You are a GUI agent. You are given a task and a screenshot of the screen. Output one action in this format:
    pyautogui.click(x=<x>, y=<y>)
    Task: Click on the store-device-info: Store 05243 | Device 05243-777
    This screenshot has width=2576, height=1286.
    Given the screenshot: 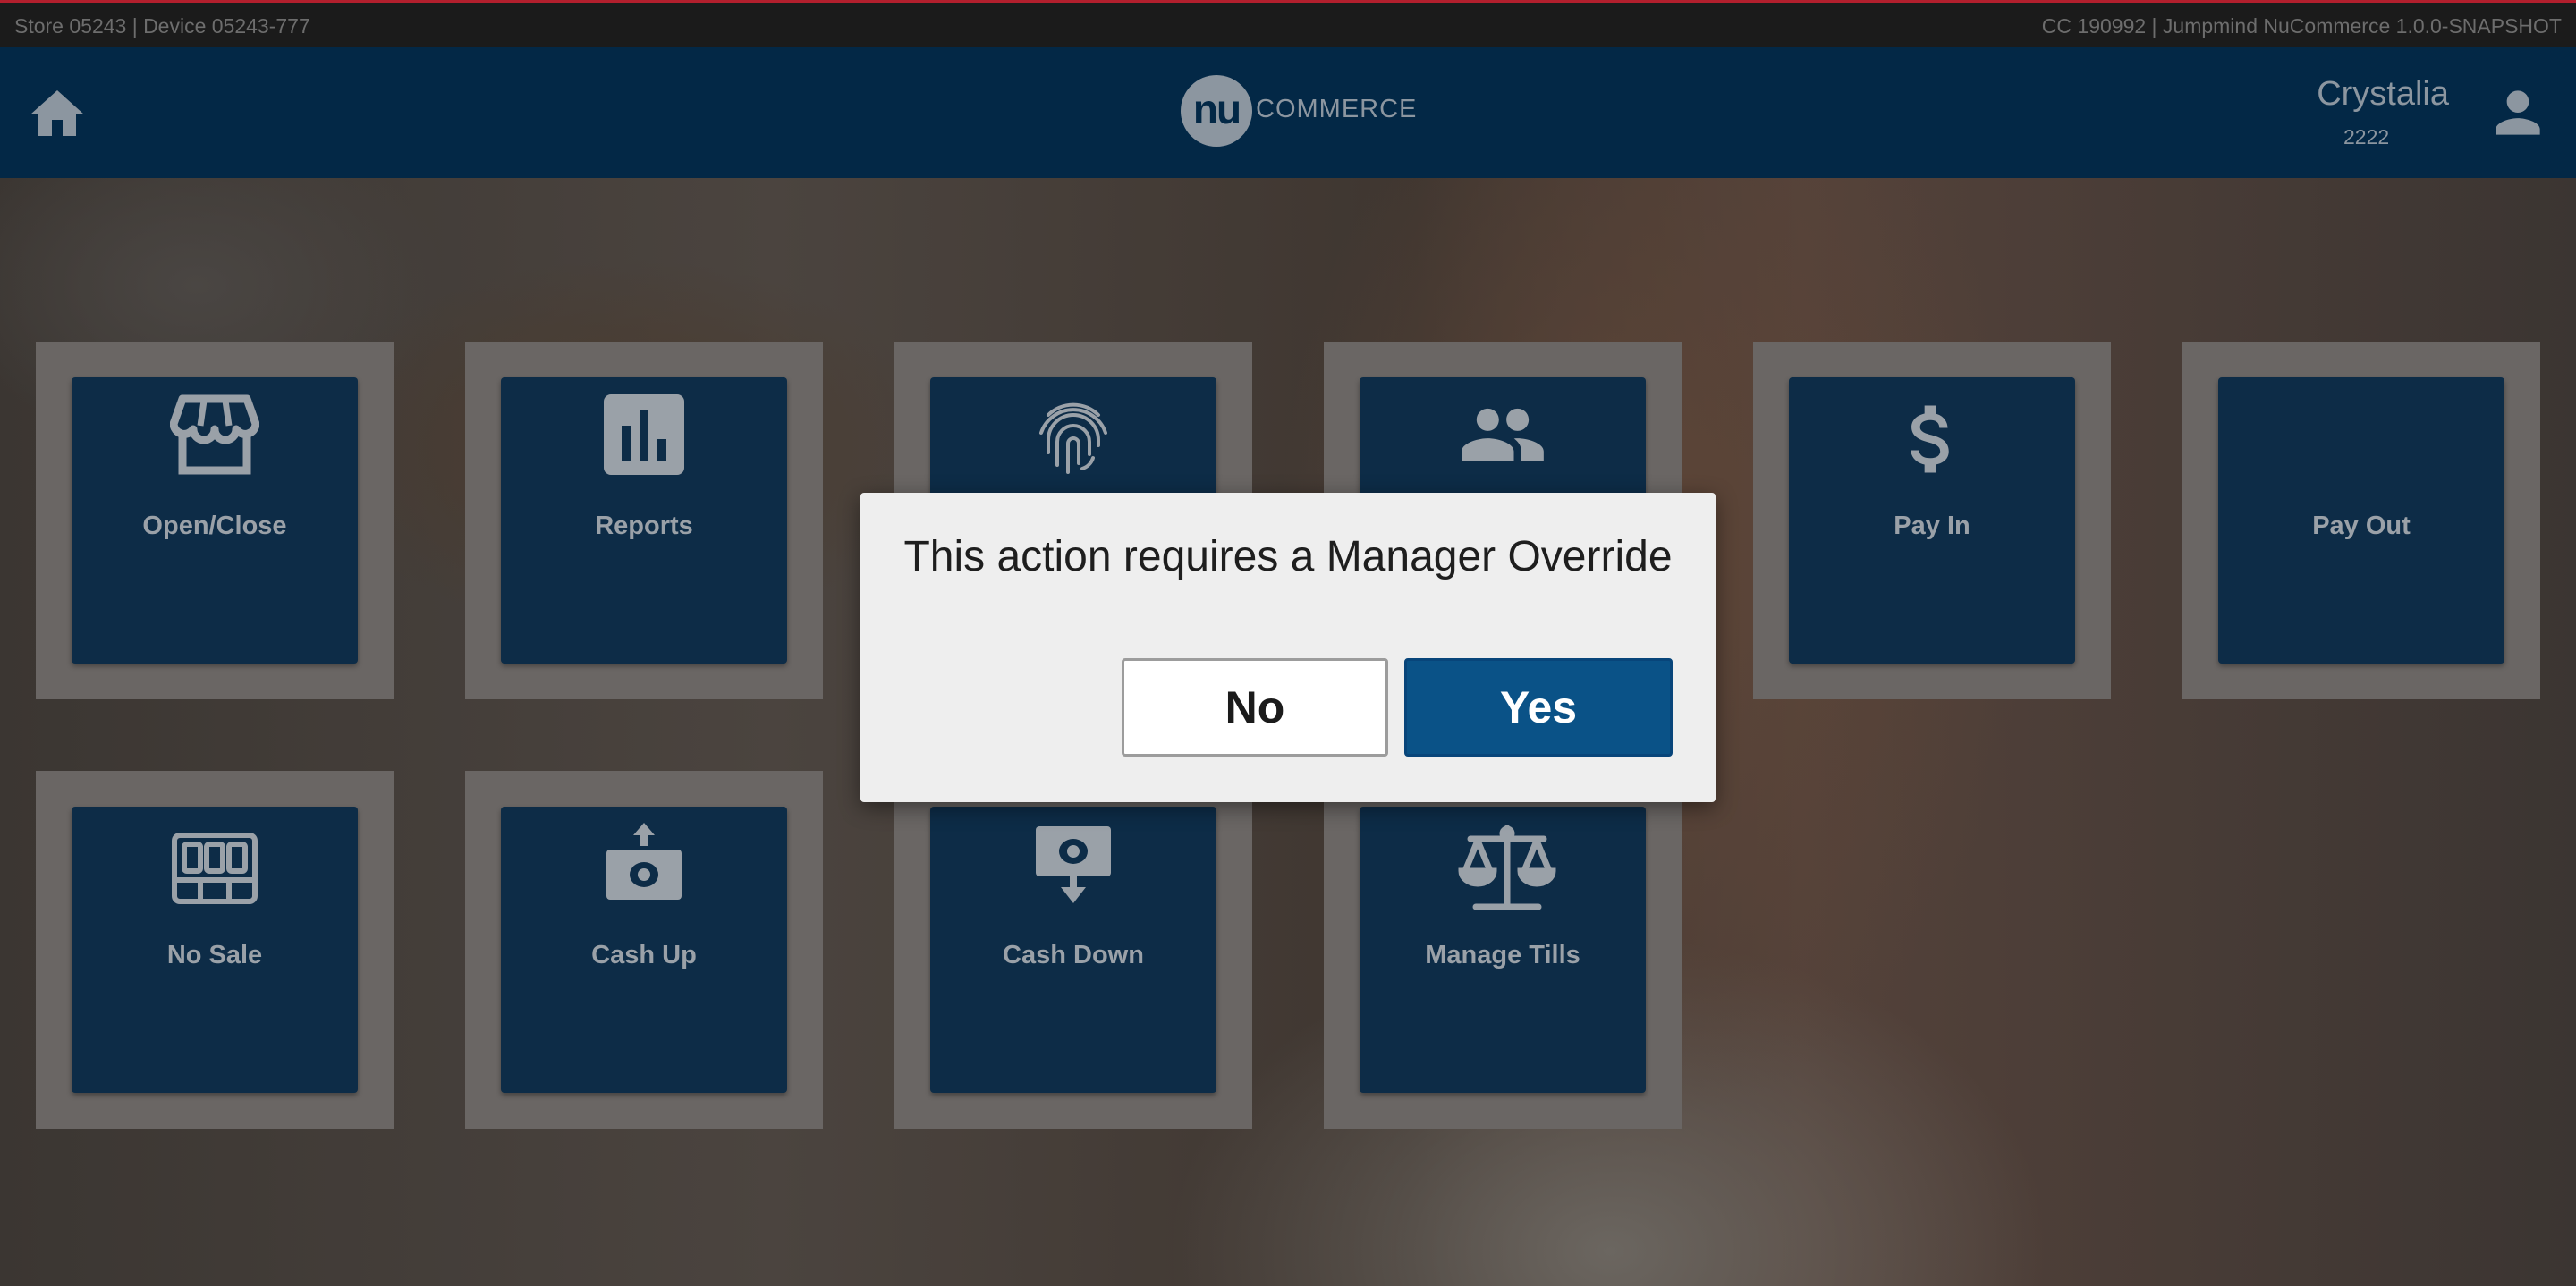 What is the action you would take?
    pyautogui.click(x=162, y=26)
    